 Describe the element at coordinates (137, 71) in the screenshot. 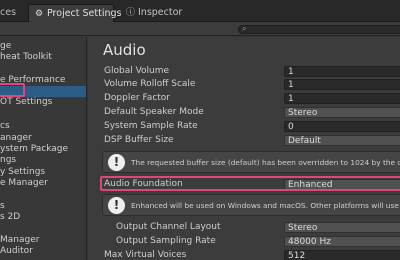

I see `global-volume-label: Global Volume` at that location.